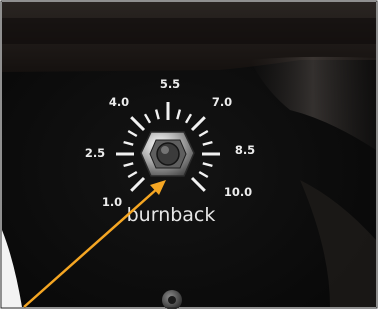 Image resolution: width=378 pixels, height=309 pixels. Describe the element at coordinates (165, 150) in the screenshot. I see `knob-shaft-highlight` at that location.